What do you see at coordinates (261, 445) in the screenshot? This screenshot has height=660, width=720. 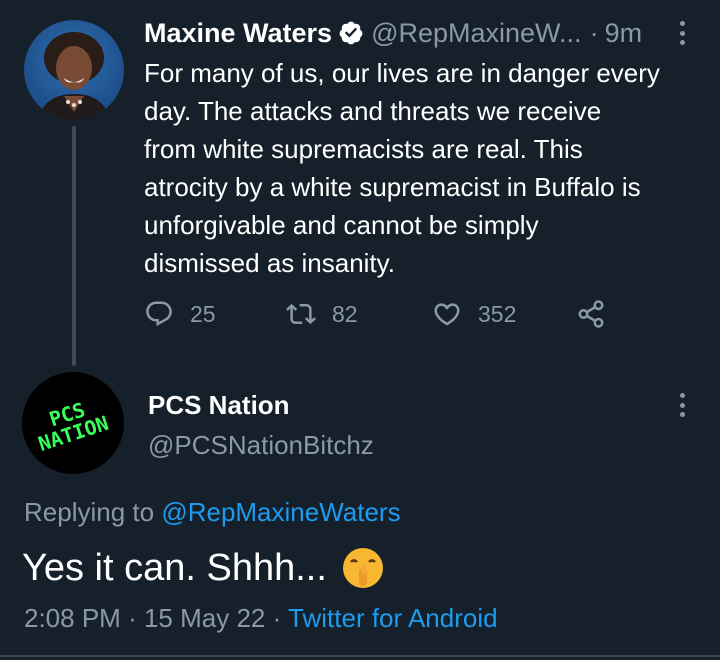 I see `reply-author-handle: @PCSNationBitchz` at bounding box center [261, 445].